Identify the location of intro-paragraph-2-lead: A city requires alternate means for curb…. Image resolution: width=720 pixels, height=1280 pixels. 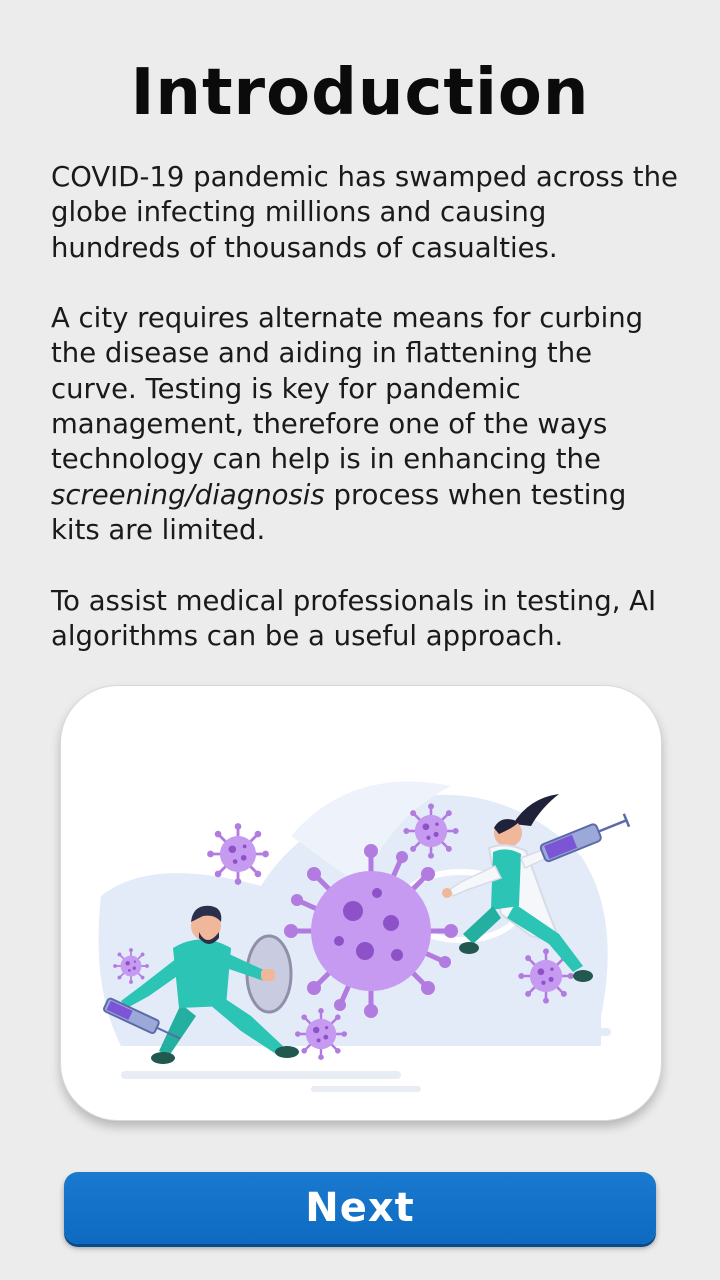
(347, 389).